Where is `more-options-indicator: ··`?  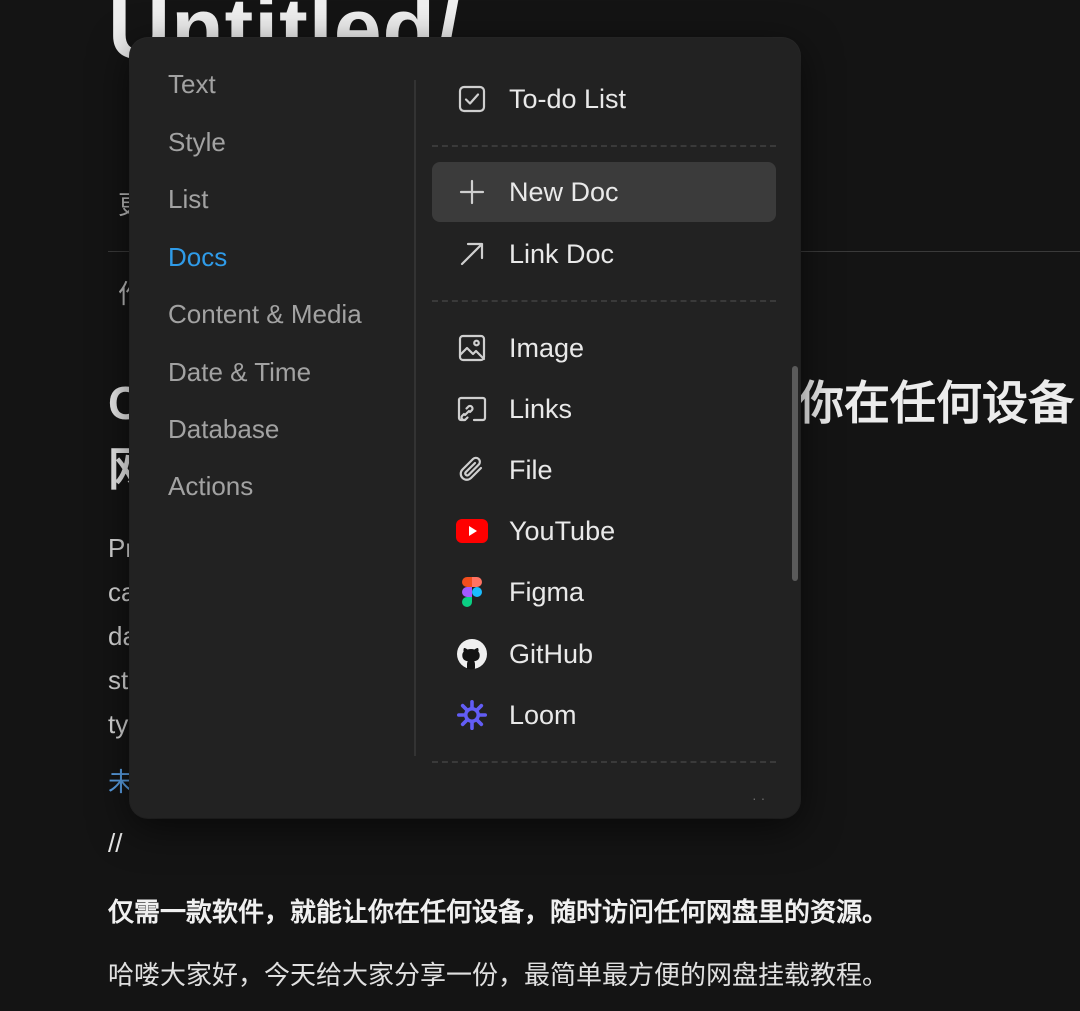
more-options-indicator: ·· is located at coordinates (761, 798).